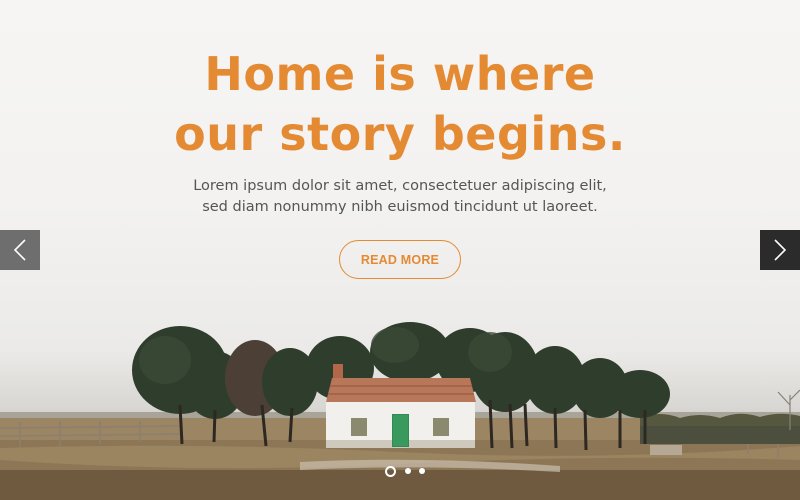 Image resolution: width=800 pixels, height=500 pixels. I want to click on chevron-right-icon, so click(780, 250).